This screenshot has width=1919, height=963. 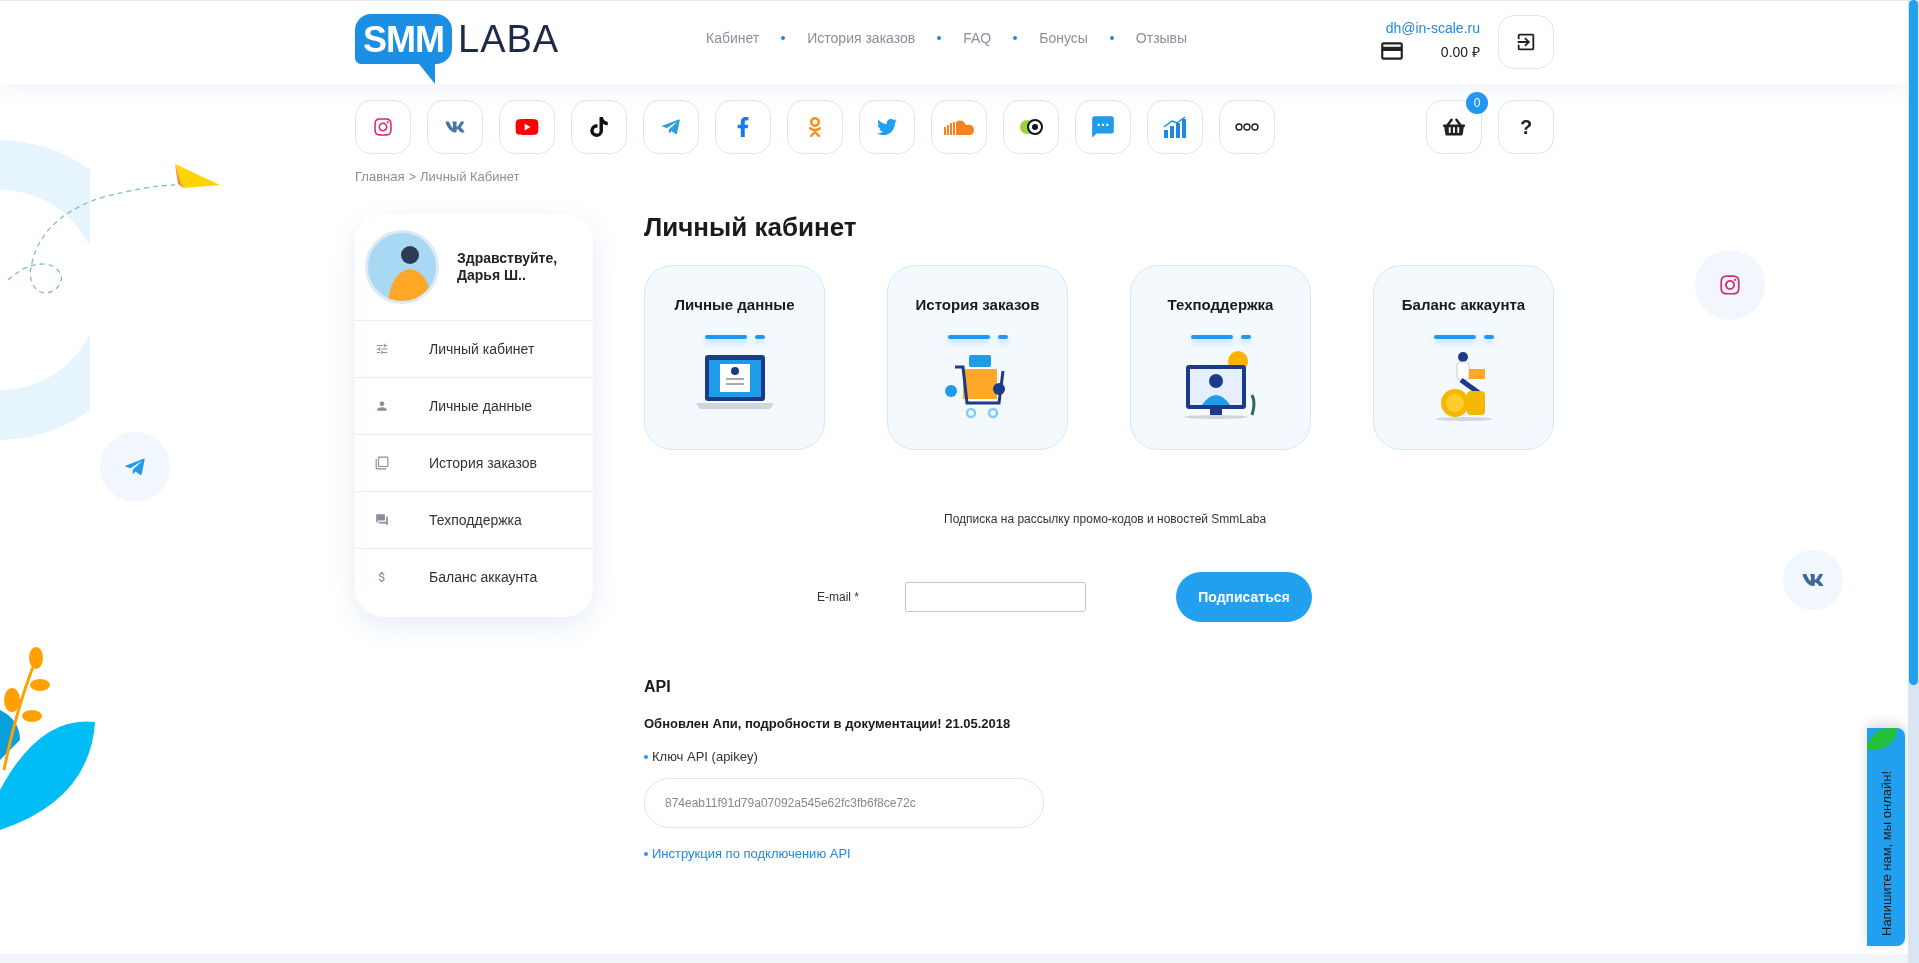 I want to click on breadcrumb-link: Личный Кабинет, so click(x=470, y=176).